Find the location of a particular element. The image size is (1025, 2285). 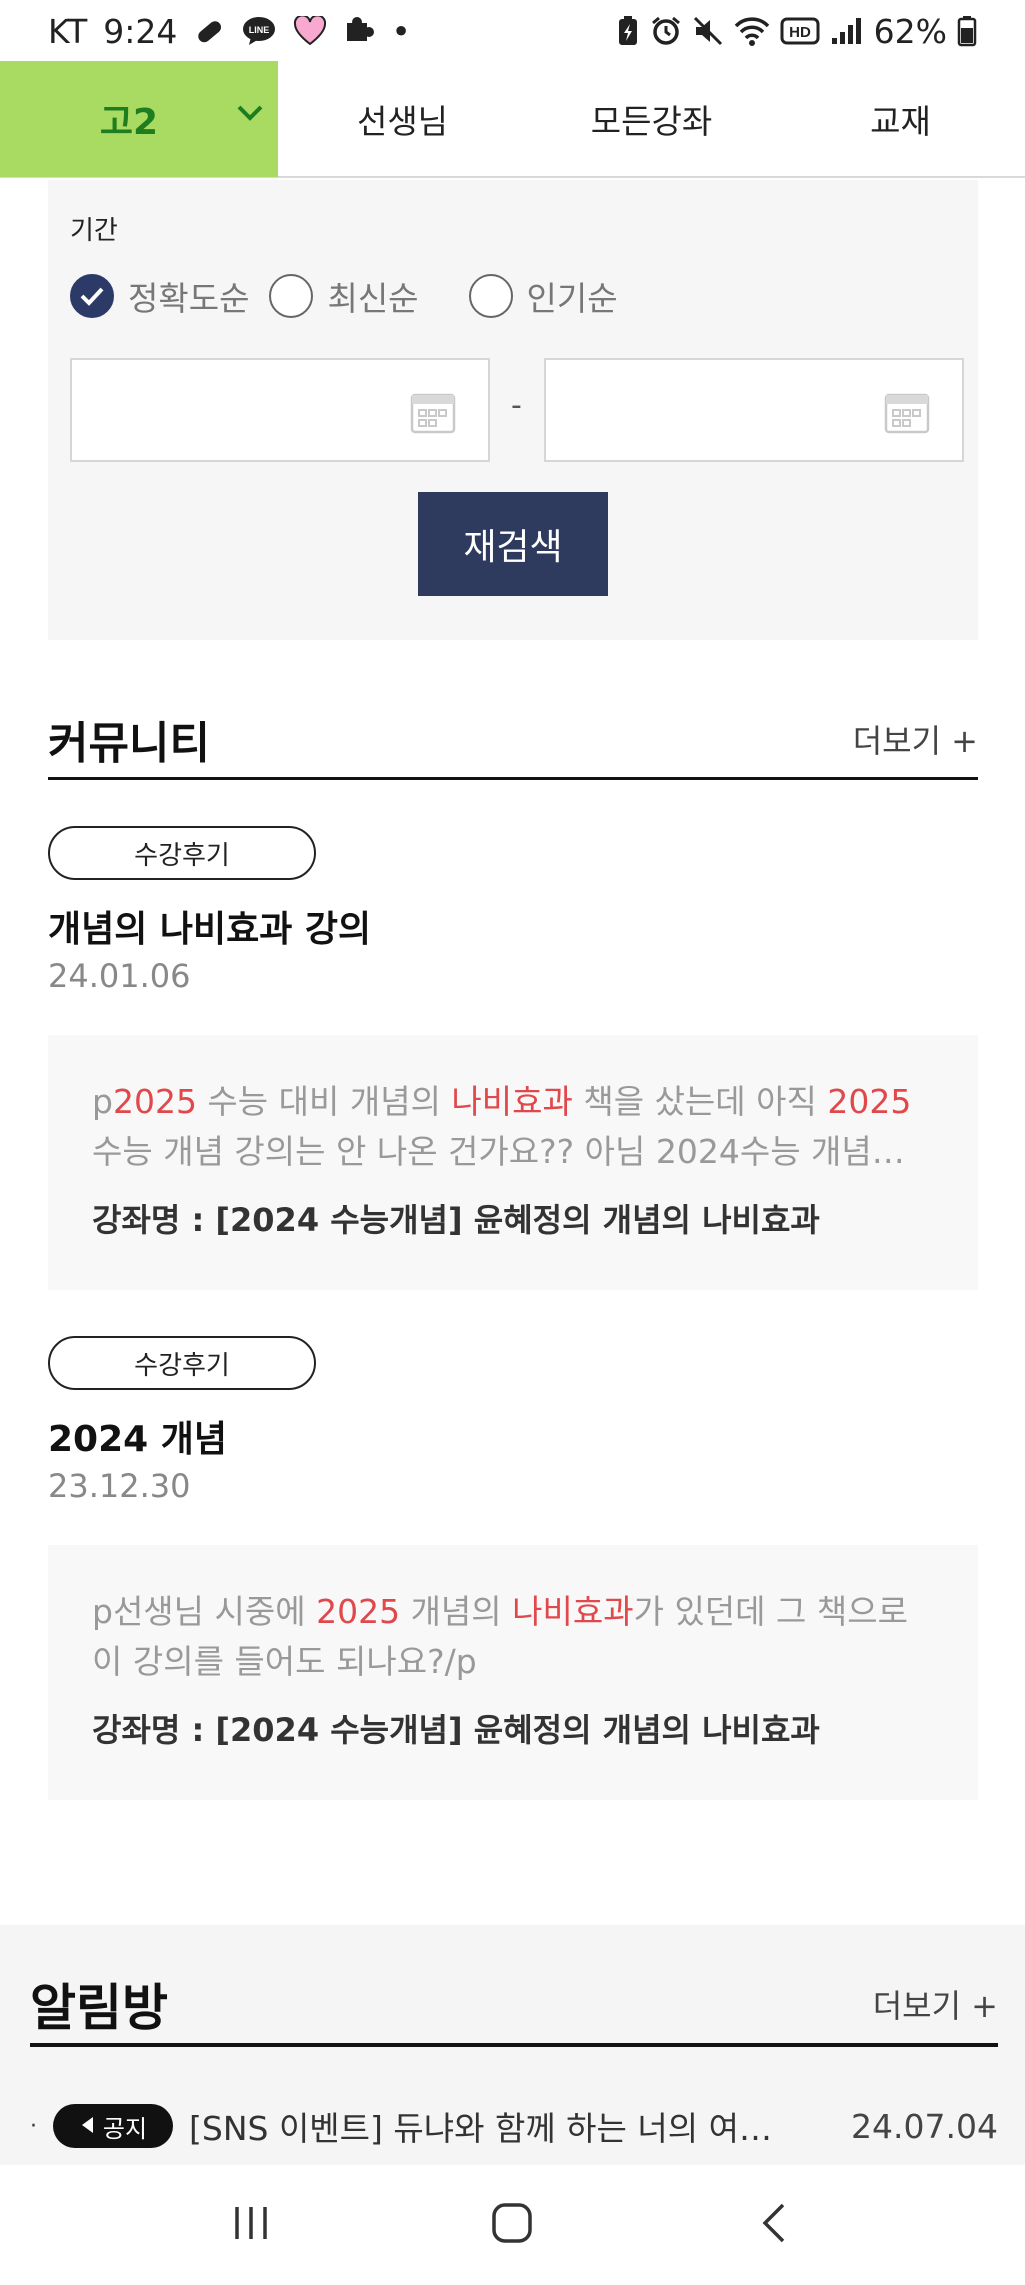

community-header: 커뮤니티 더보기 + is located at coordinates (513, 740).